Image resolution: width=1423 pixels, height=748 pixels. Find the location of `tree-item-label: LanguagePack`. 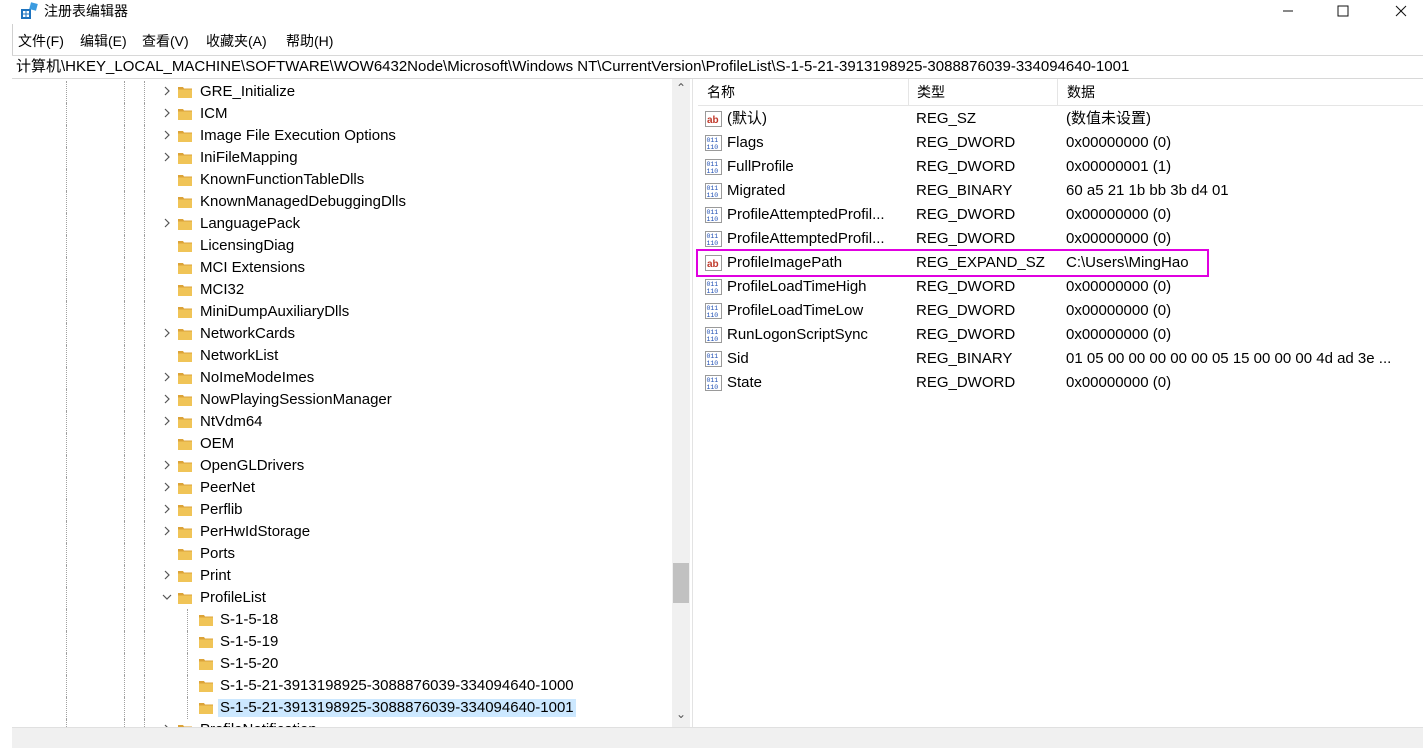

tree-item-label: LanguagePack is located at coordinates (250, 224).